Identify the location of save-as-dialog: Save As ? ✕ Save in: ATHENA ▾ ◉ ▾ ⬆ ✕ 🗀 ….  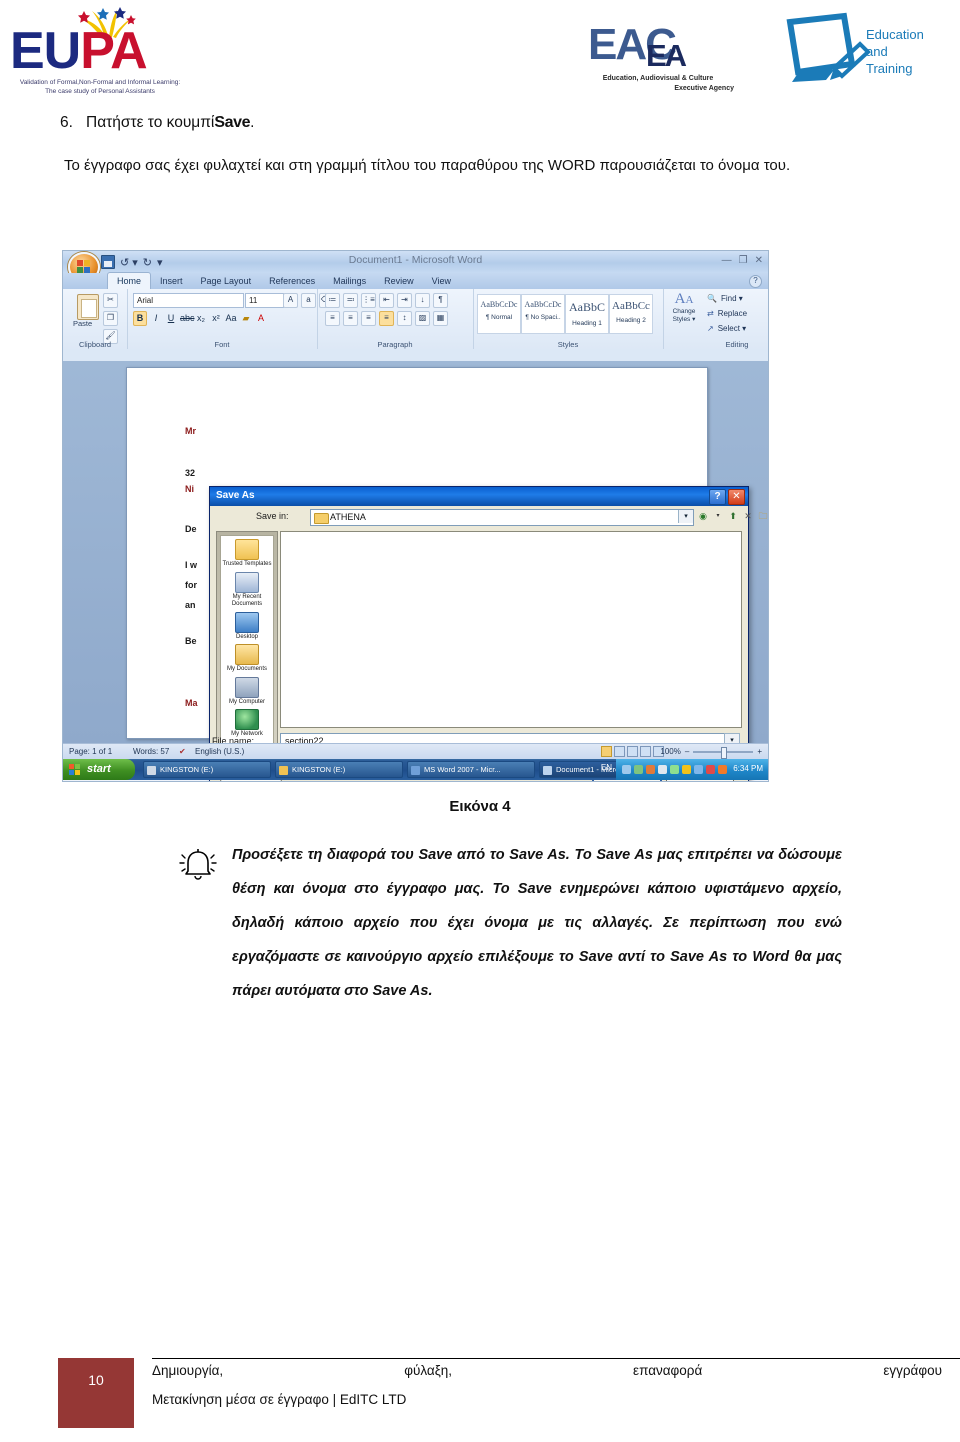
(488, 633).